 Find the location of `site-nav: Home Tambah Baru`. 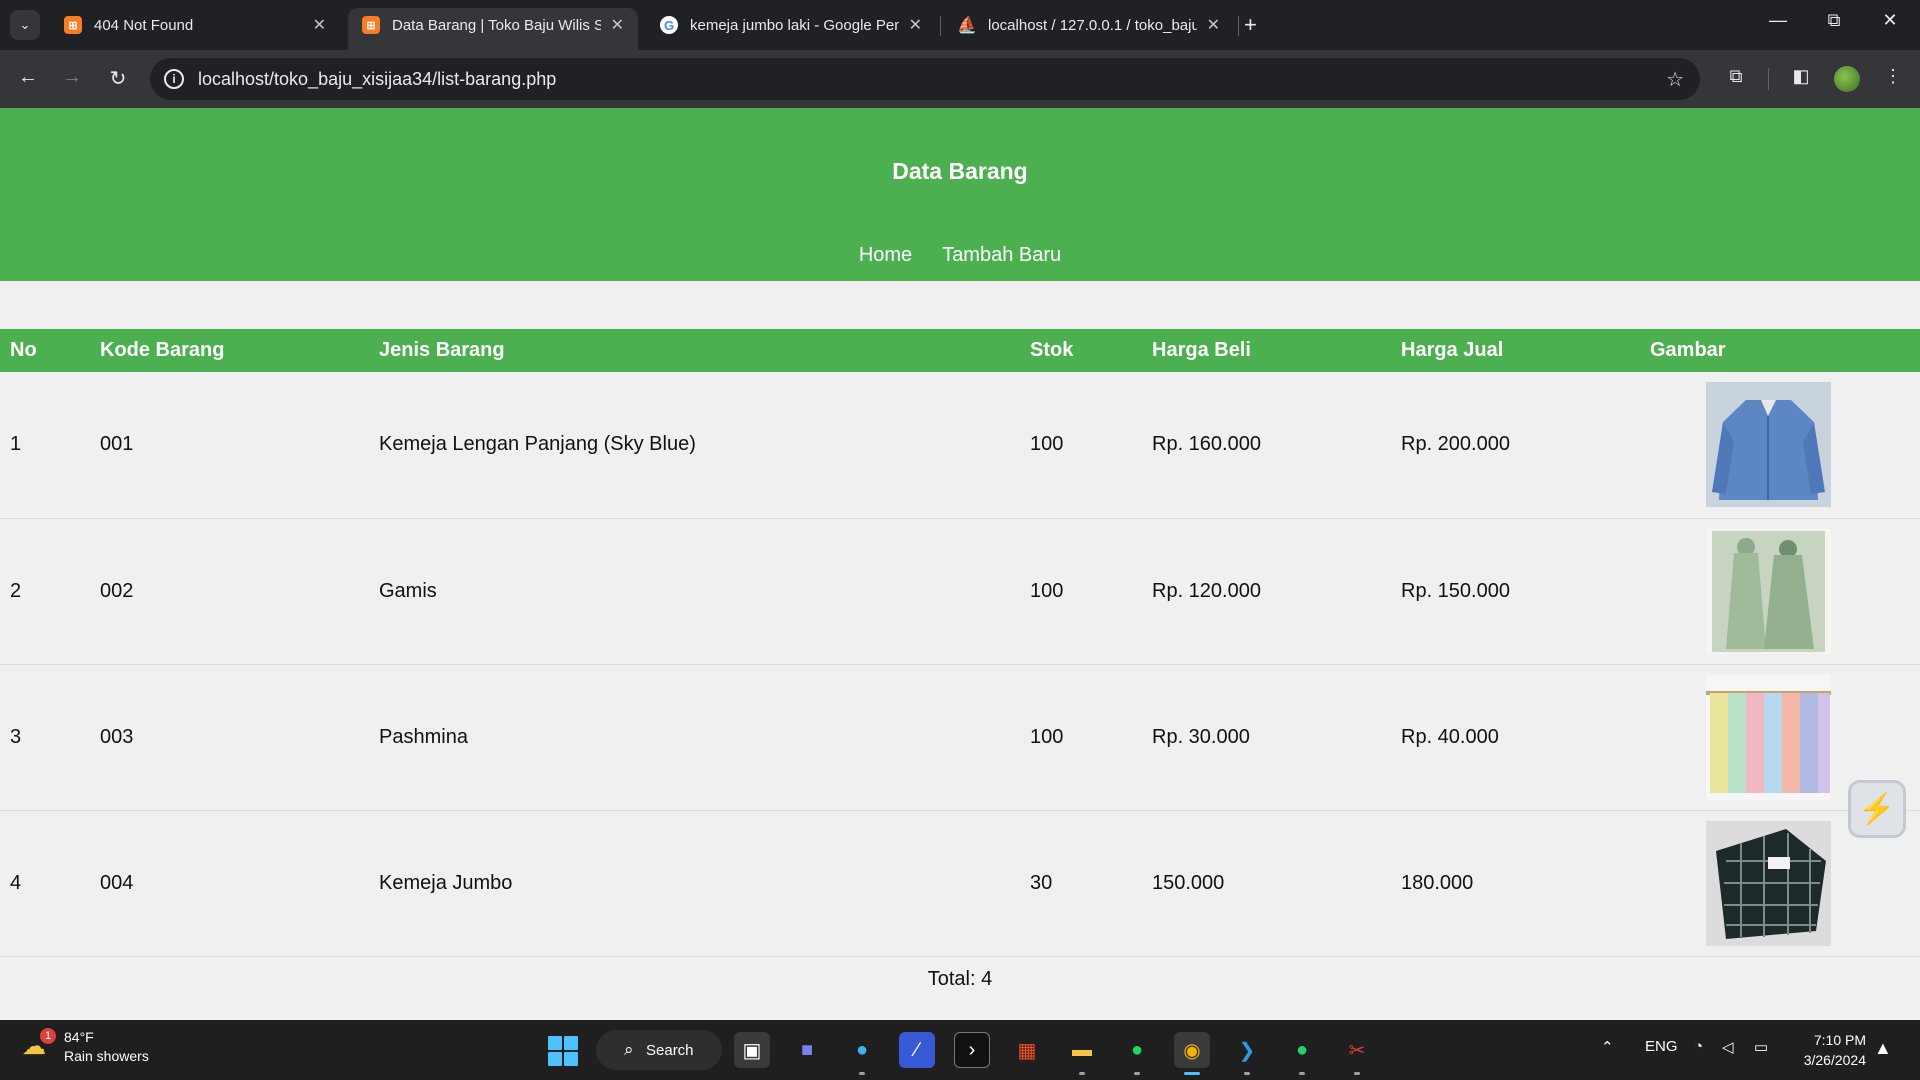

site-nav: Home Tambah Baru is located at coordinates (960, 255).